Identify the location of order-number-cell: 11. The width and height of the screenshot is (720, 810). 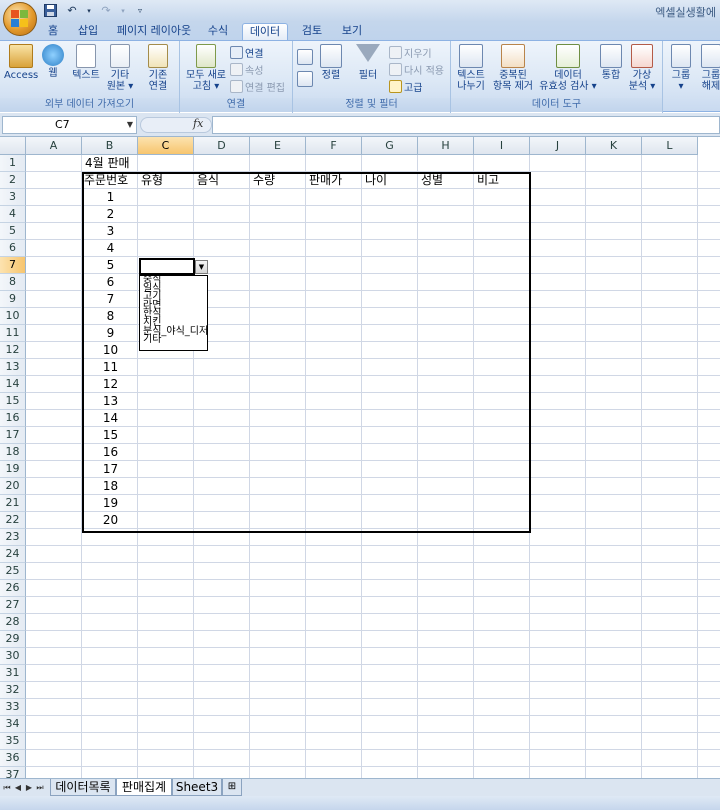
(110, 367).